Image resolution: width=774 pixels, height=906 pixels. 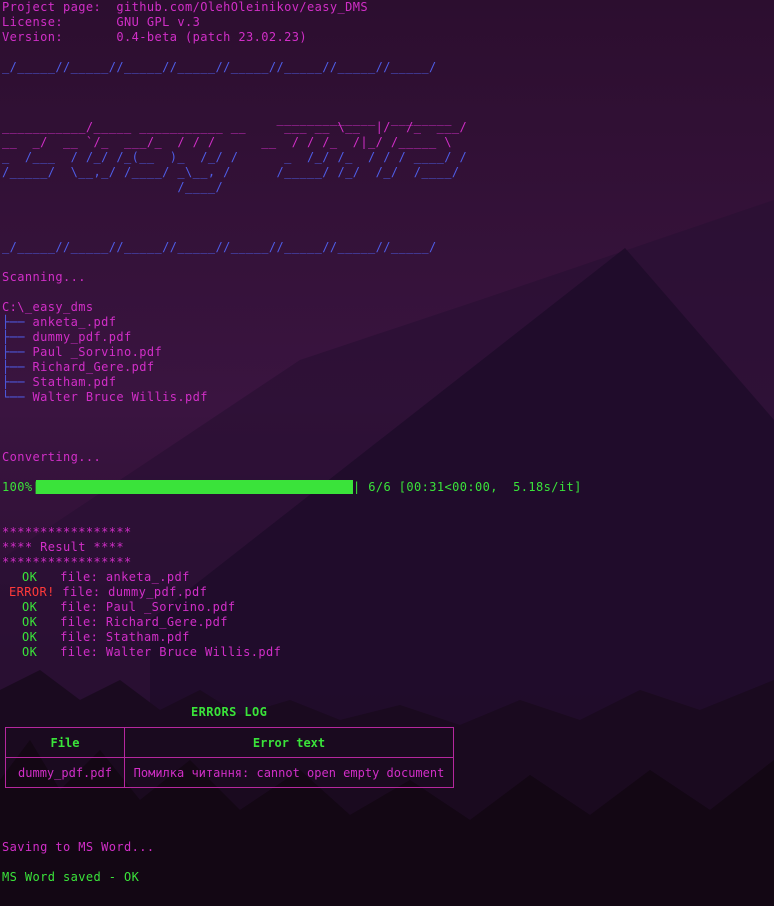 What do you see at coordinates (63, 547) in the screenshot?
I see `result-title: **** Result ****` at bounding box center [63, 547].